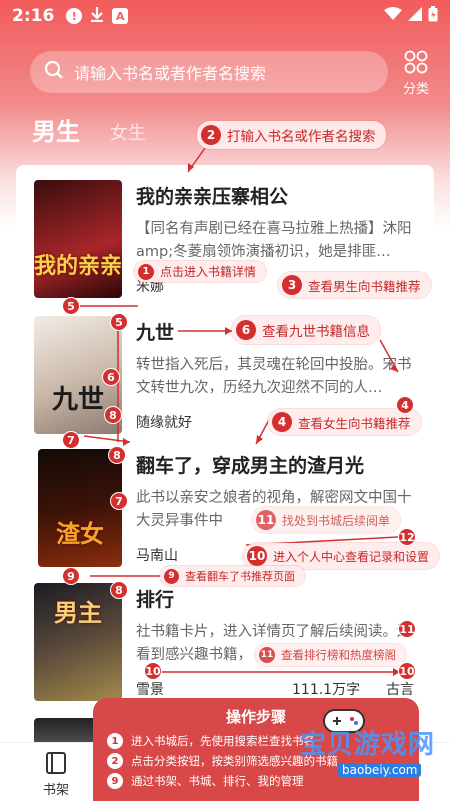 This screenshot has height=801, width=450. What do you see at coordinates (80, 508) in the screenshot?
I see `book-cover: 渣女` at bounding box center [80, 508].